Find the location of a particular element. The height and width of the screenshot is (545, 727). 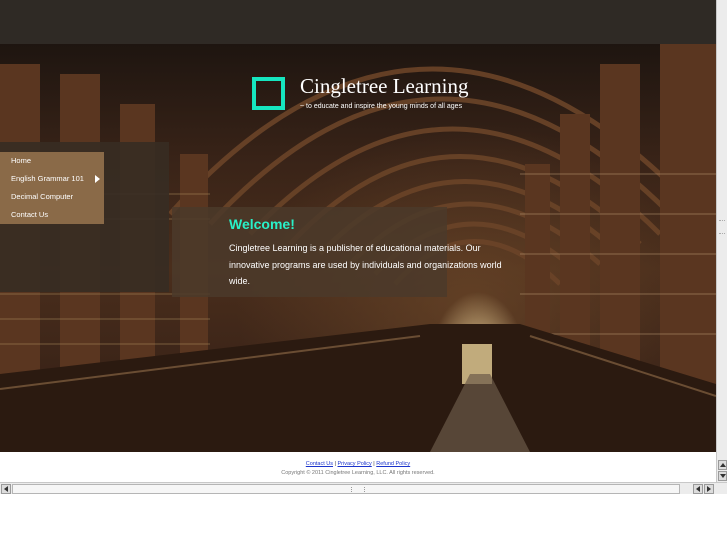

scroll-up-button is located at coordinates (722, 465).